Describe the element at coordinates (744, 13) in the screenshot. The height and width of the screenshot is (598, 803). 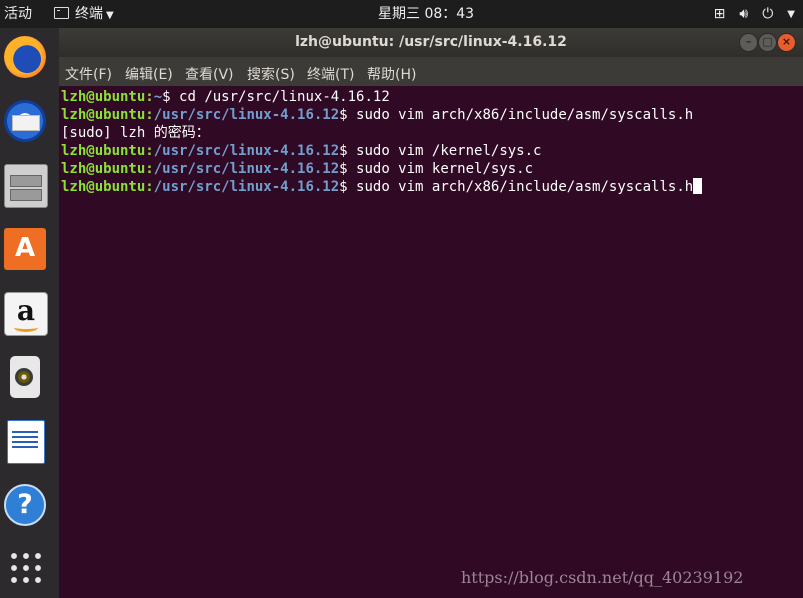
I see `volume-icon: 🔊︎` at that location.